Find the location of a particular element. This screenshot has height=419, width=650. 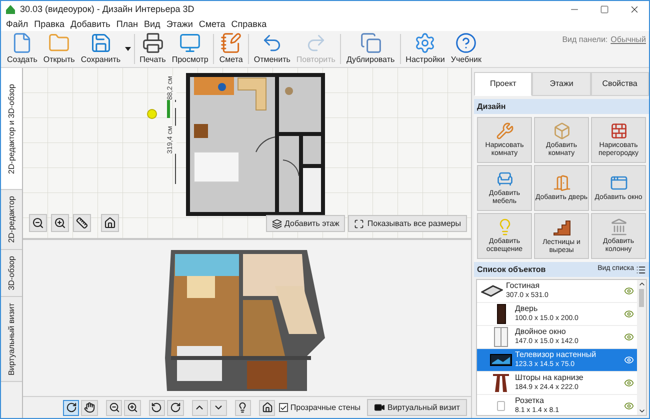

window-title: 30.03 (видеоурок) - Дизайн Интерьера 3D is located at coordinates (107, 9).